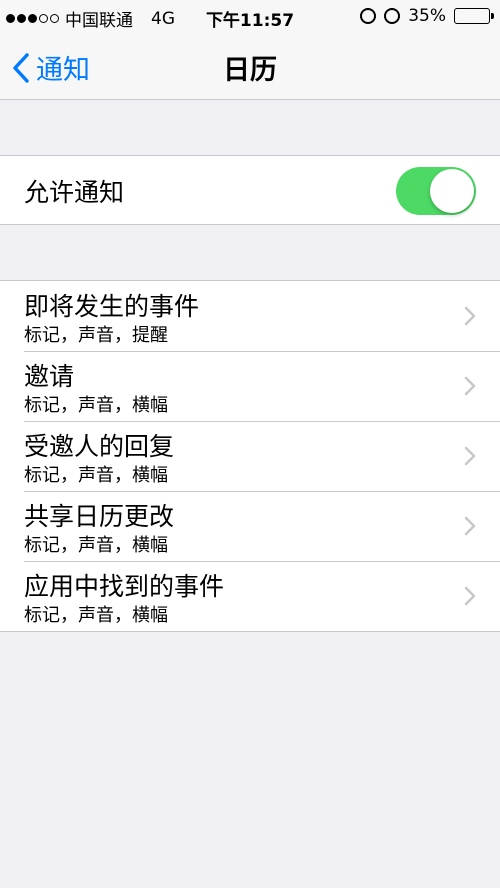  I want to click on navigation-bar: 通知 日历, so click(250, 67).